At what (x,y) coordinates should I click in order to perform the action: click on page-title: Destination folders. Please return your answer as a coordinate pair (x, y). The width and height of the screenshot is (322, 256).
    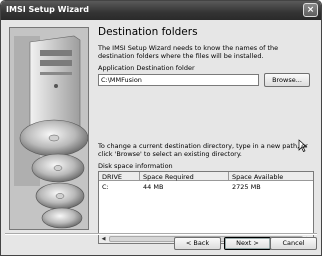
    Looking at the image, I should click on (148, 32).